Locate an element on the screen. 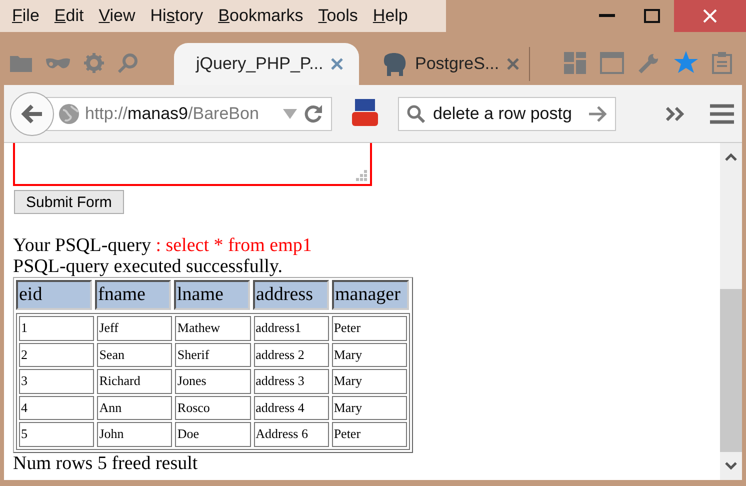 This screenshot has width=746, height=486. table-cell: Address 6 is located at coordinates (291, 434).